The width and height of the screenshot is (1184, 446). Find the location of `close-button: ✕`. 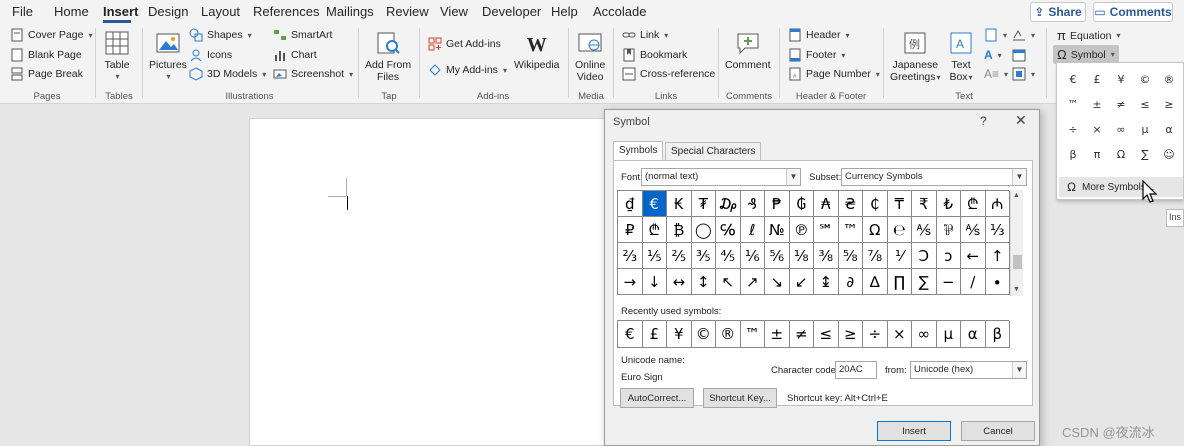

close-button: ✕ is located at coordinates (1021, 120).